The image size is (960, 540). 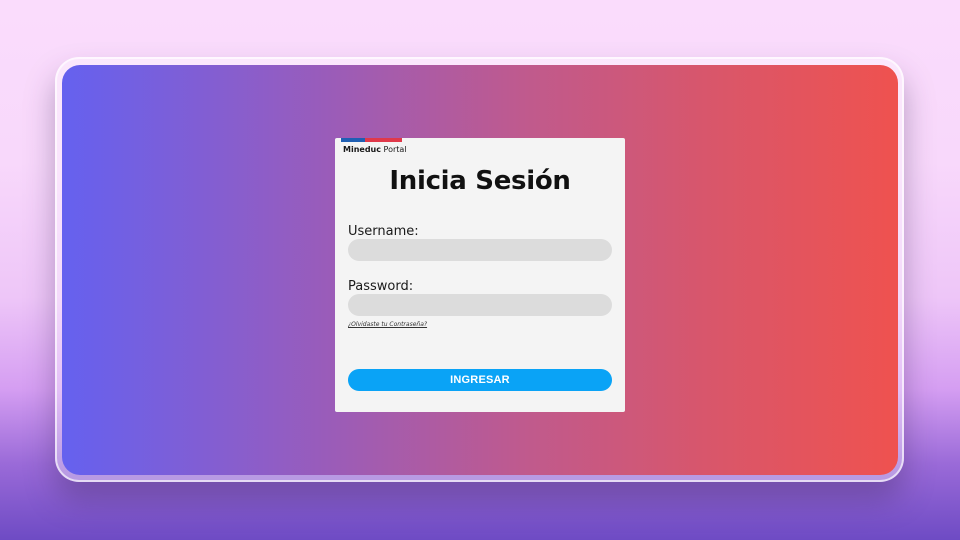 What do you see at coordinates (394, 149) in the screenshot?
I see `brand-name-rest: Portal` at bounding box center [394, 149].